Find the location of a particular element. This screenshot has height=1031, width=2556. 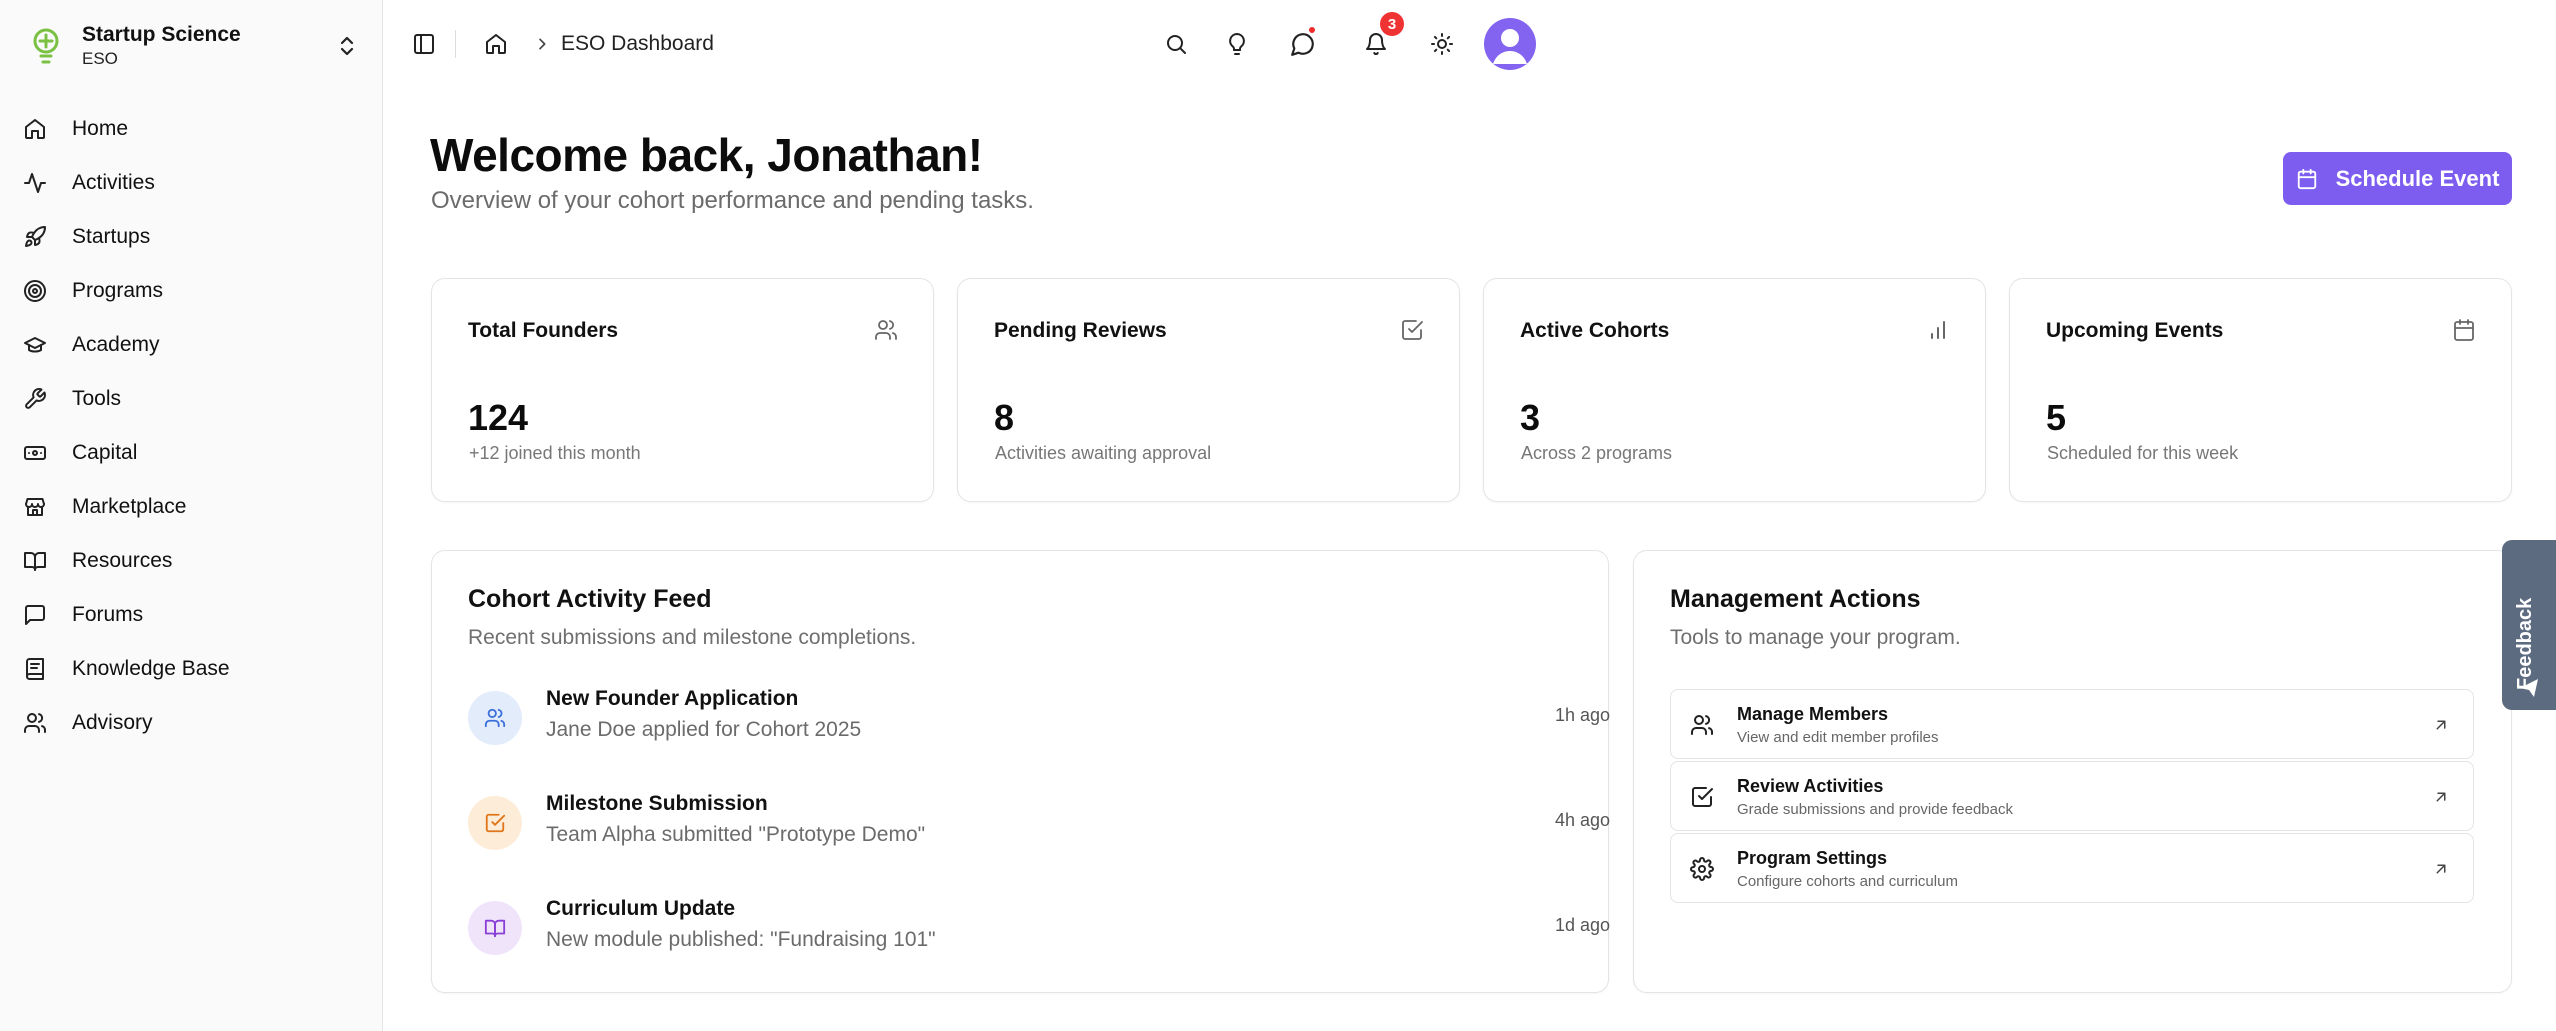

top-bar: ESO Dashboard 3 is located at coordinates (1470, 44).